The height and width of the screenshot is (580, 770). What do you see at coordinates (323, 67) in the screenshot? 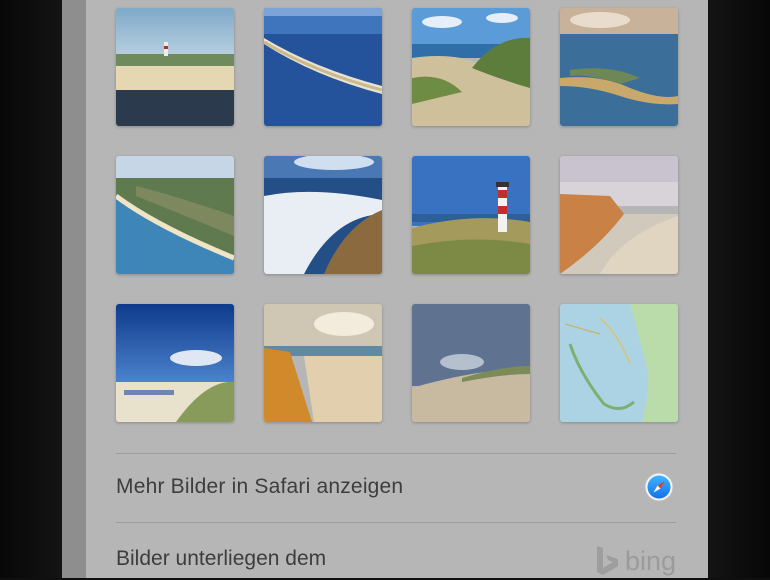
I see `thumb-aerial-sandbar` at bounding box center [323, 67].